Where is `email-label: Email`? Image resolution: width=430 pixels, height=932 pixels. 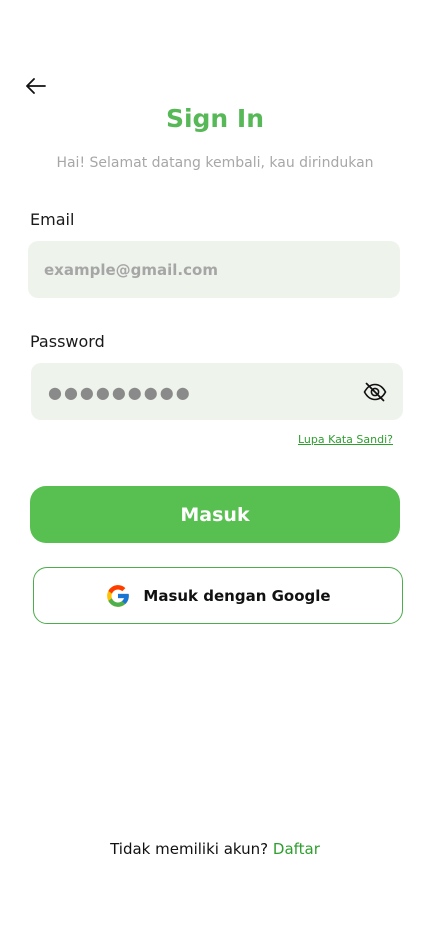
email-label: Email is located at coordinates (52, 219).